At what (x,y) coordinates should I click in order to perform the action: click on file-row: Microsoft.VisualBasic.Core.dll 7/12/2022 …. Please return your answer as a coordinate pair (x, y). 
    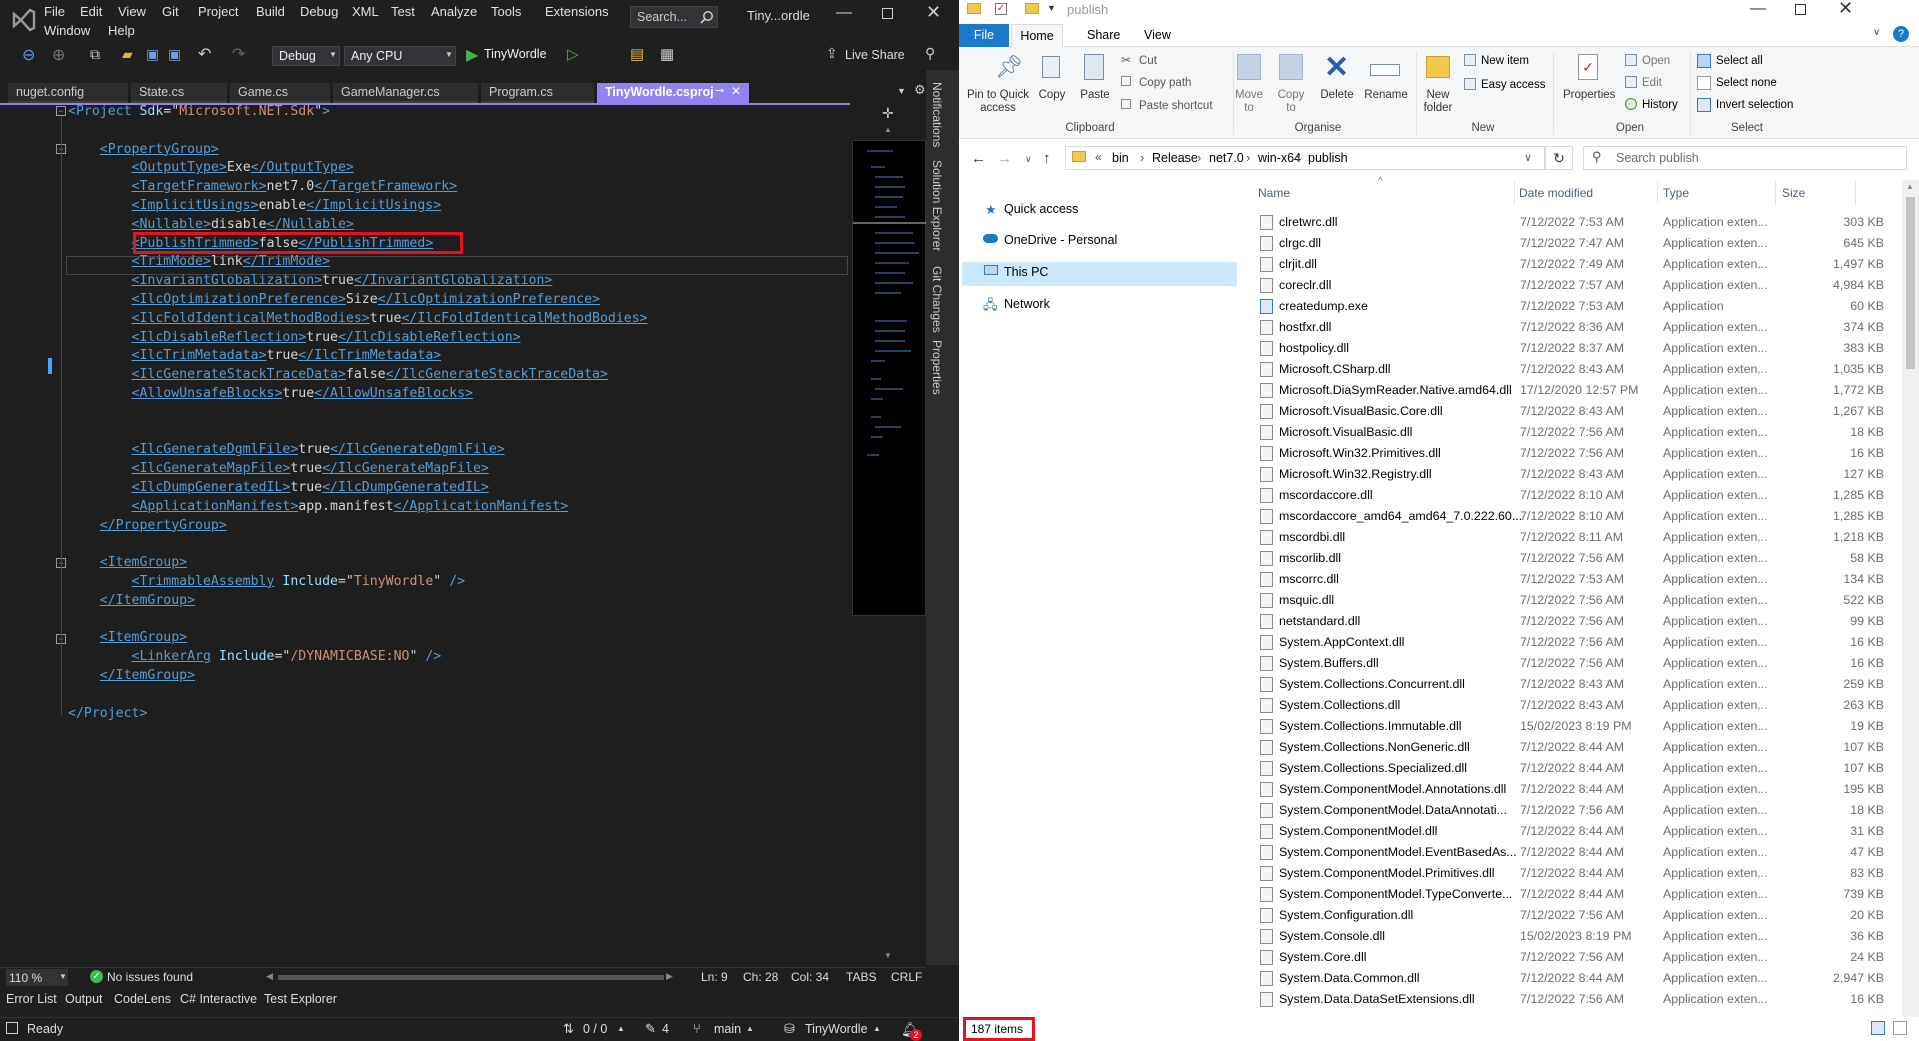
    Looking at the image, I should click on (1578, 411).